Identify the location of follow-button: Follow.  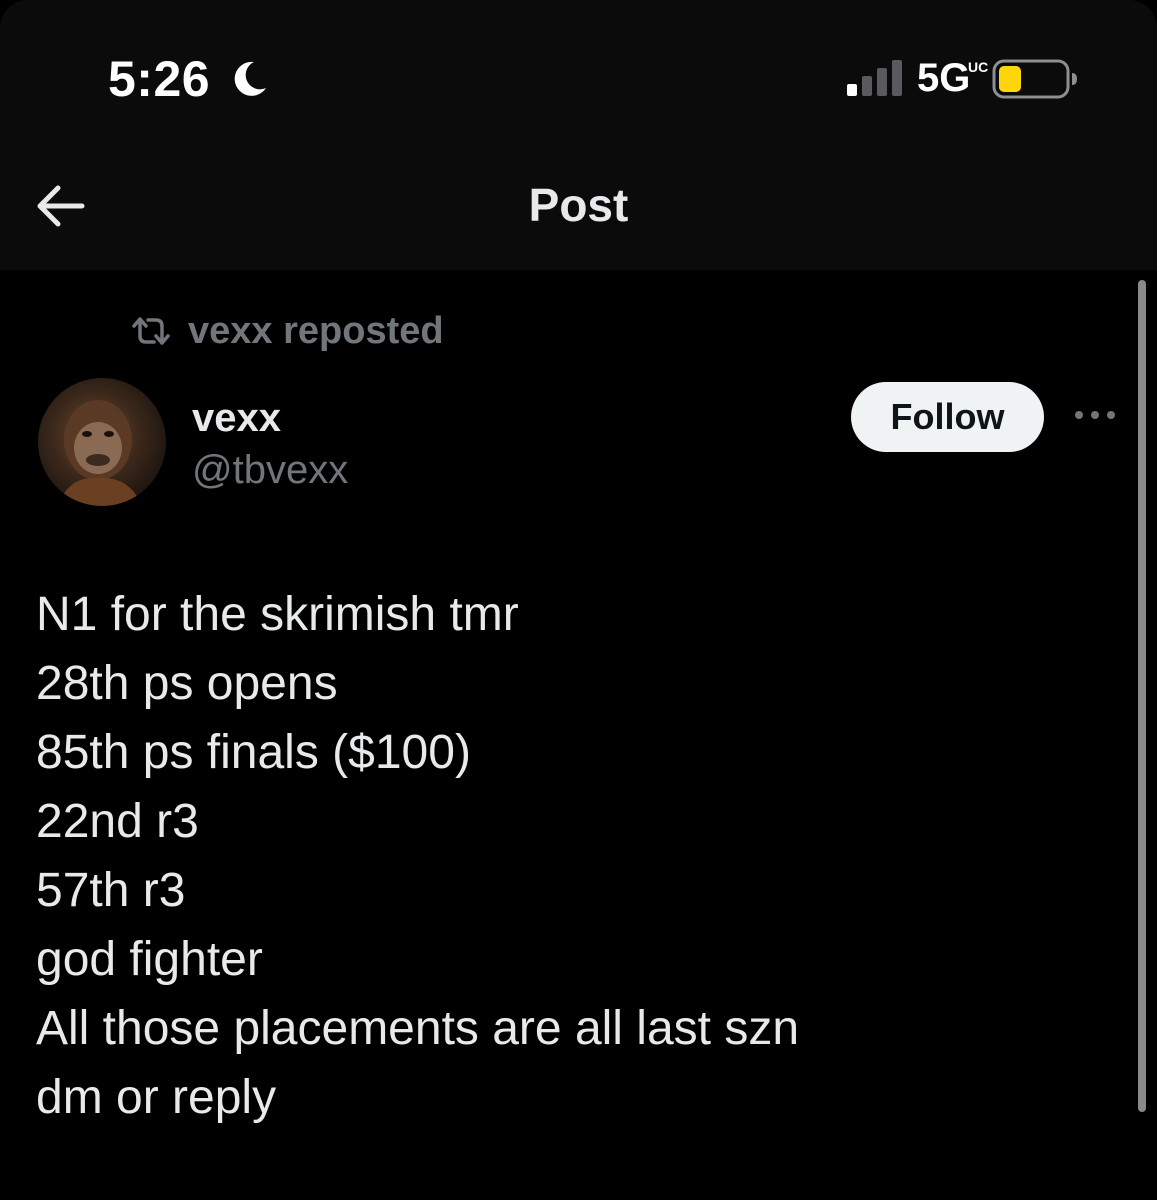
(947, 417).